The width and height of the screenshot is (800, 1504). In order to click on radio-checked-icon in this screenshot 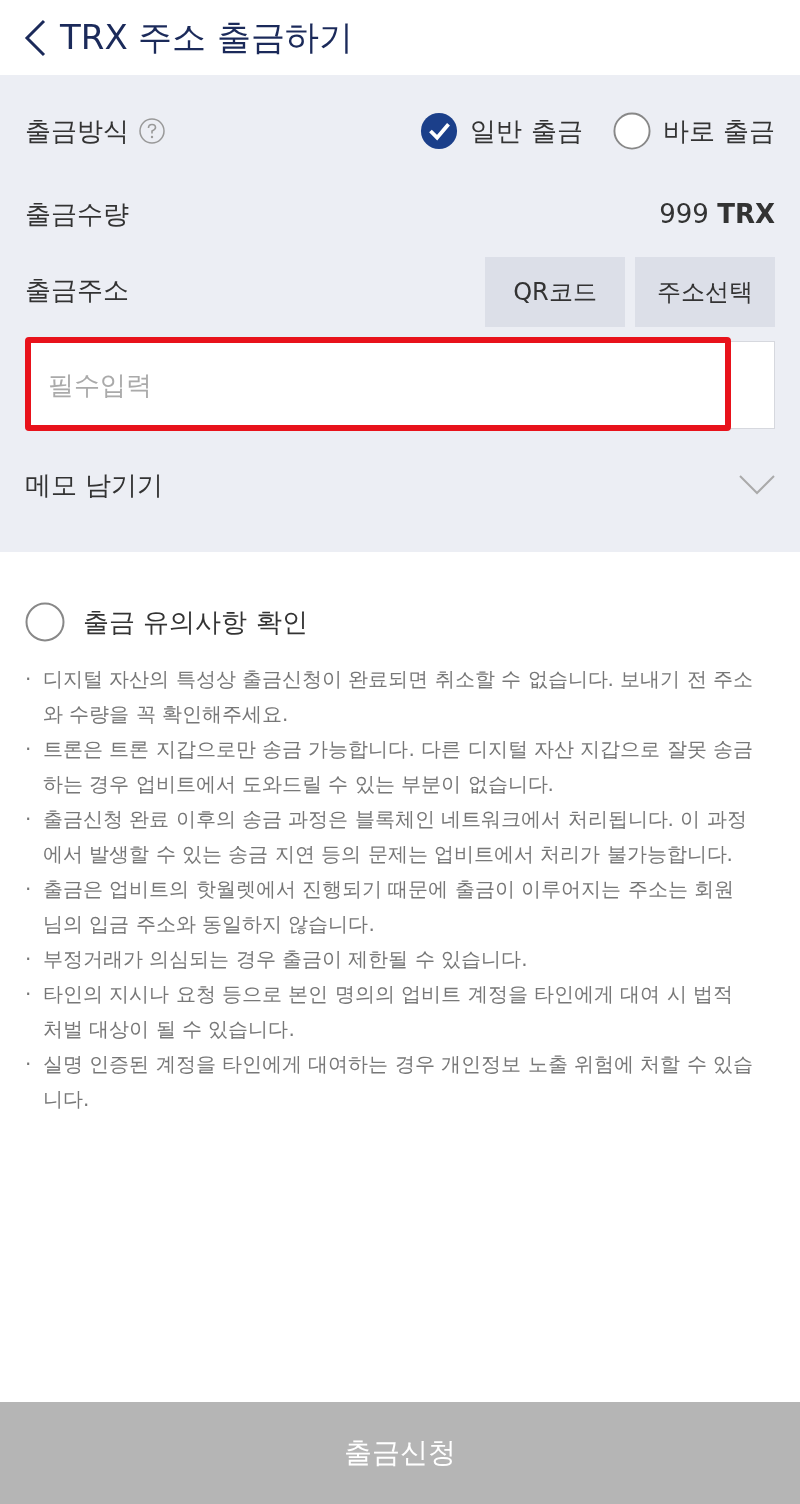, I will do `click(439, 131)`.